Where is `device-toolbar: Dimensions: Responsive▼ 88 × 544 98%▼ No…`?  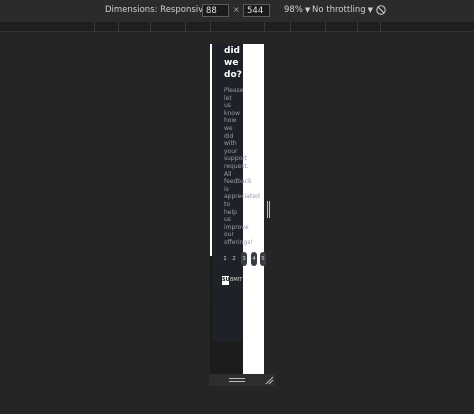
device-toolbar: Dimensions: Responsive▼ 88 × 544 98%▼ No… is located at coordinates (237, 11).